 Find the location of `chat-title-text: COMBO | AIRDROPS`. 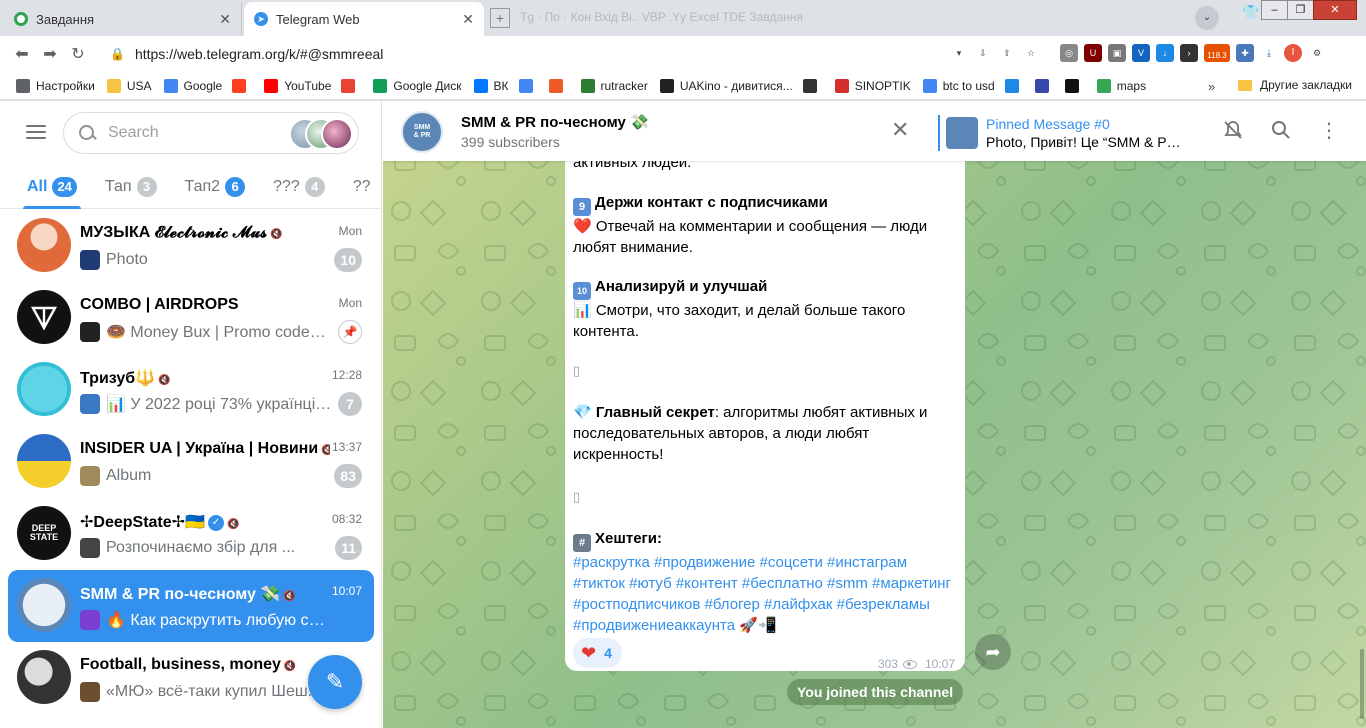

chat-title-text: COMBO | AIRDROPS is located at coordinates (159, 304).